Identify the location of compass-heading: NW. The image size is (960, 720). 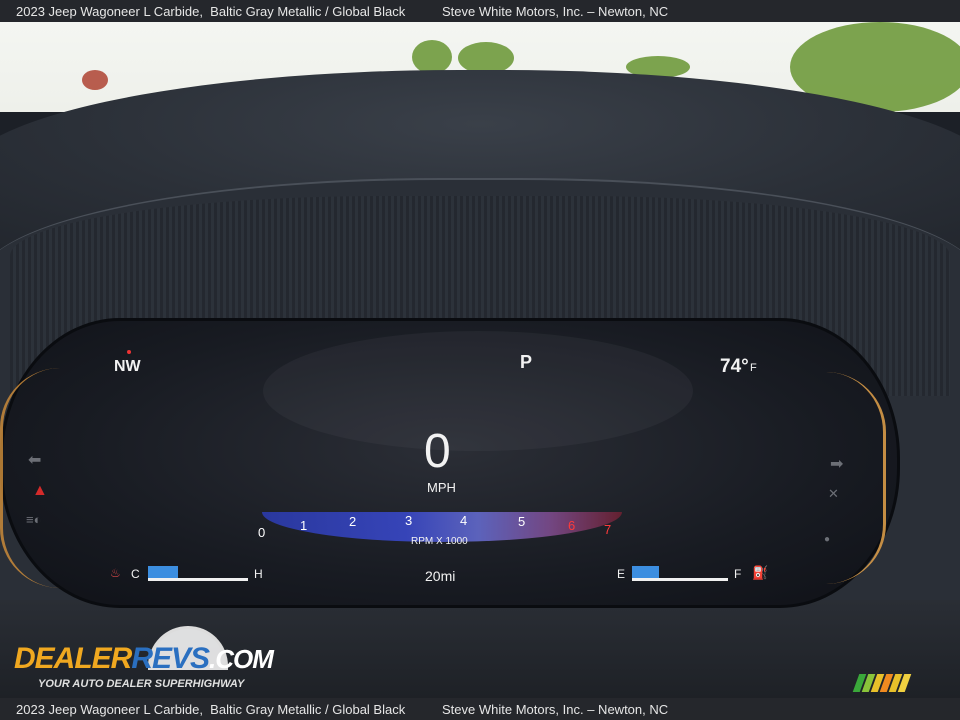
(127, 366).